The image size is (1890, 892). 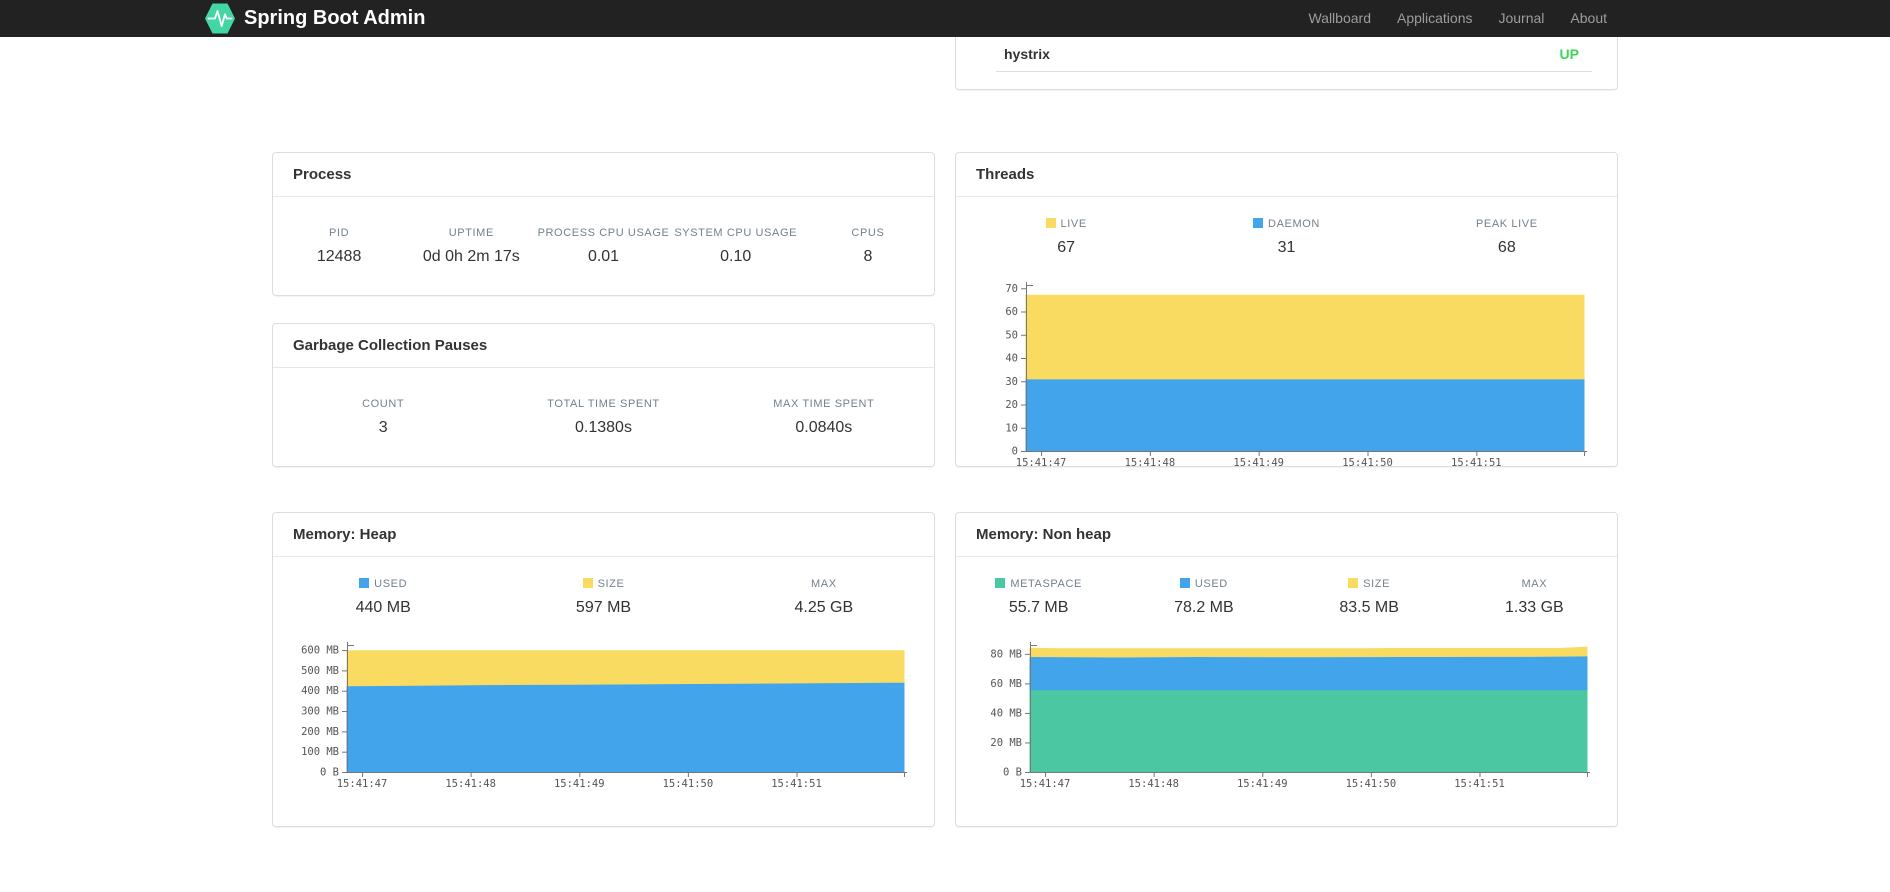 What do you see at coordinates (471, 256) in the screenshot?
I see `stat-value: 0d 0h 2m 17s` at bounding box center [471, 256].